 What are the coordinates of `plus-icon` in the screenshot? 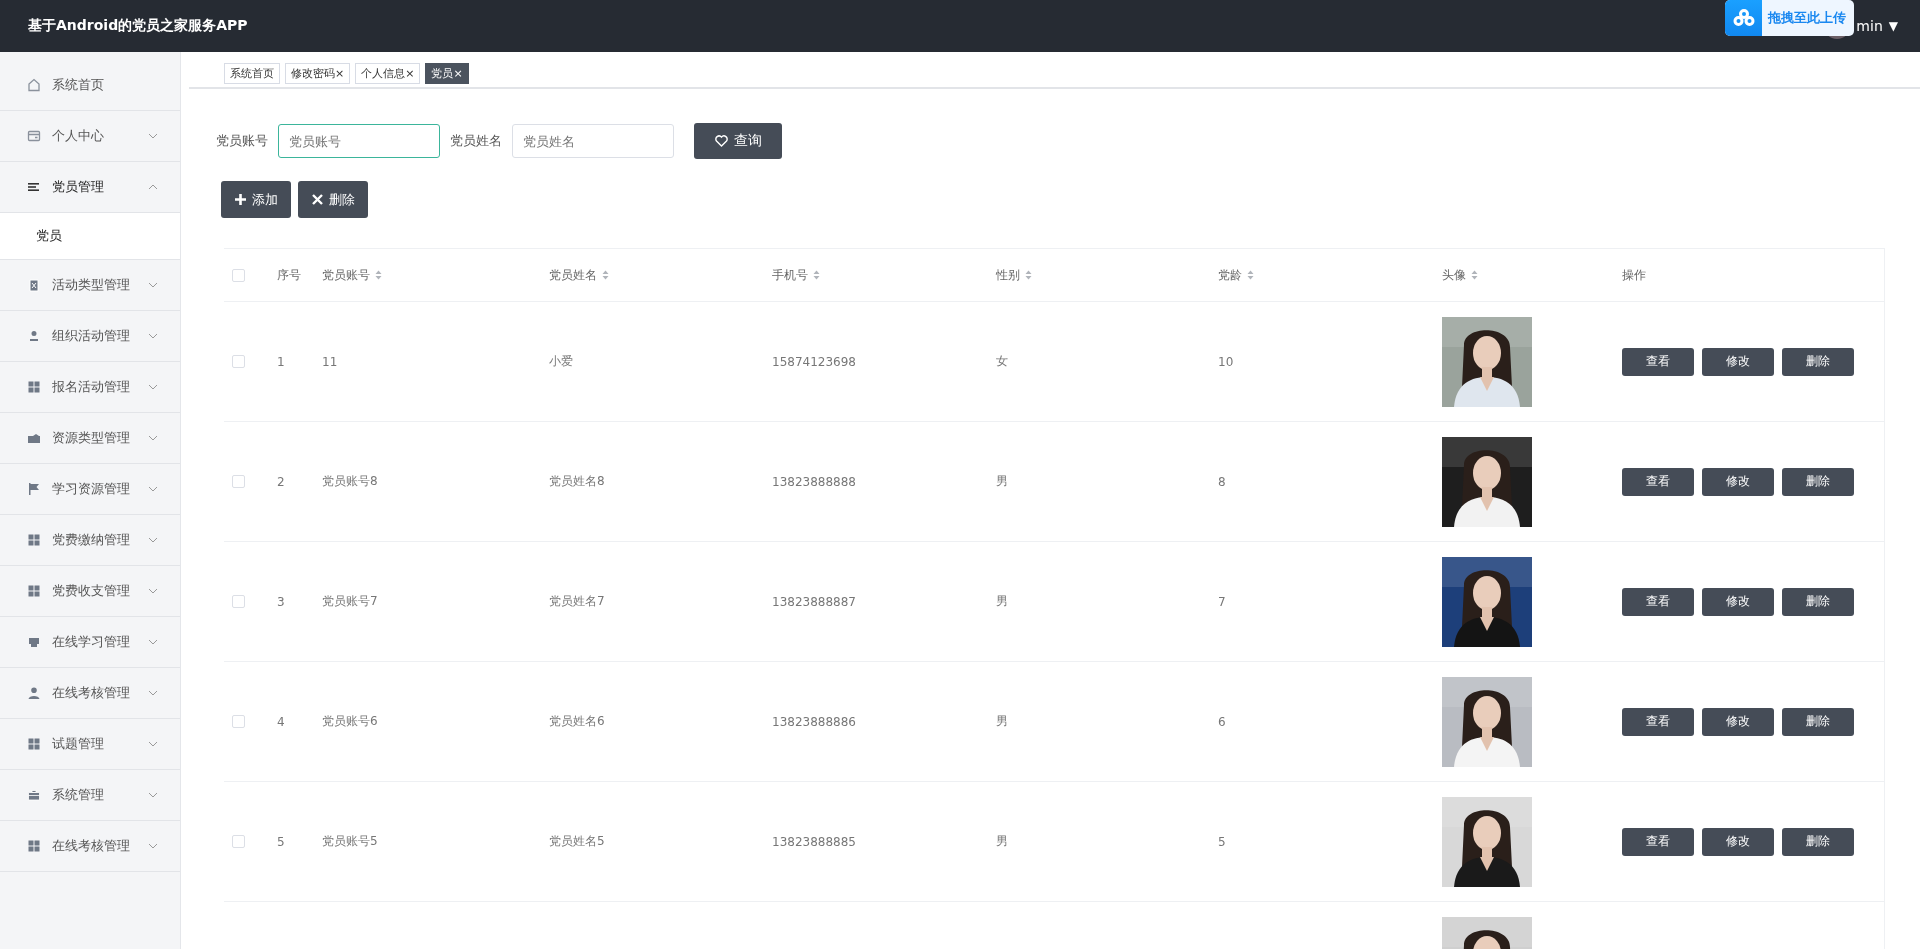 It's located at (240, 199).